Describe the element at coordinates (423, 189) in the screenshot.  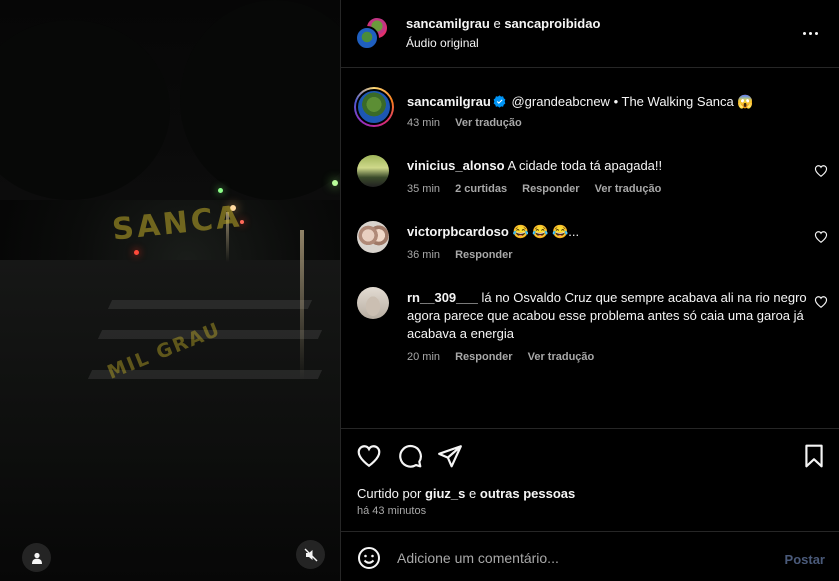
I see `timestamp: 35 min` at that location.